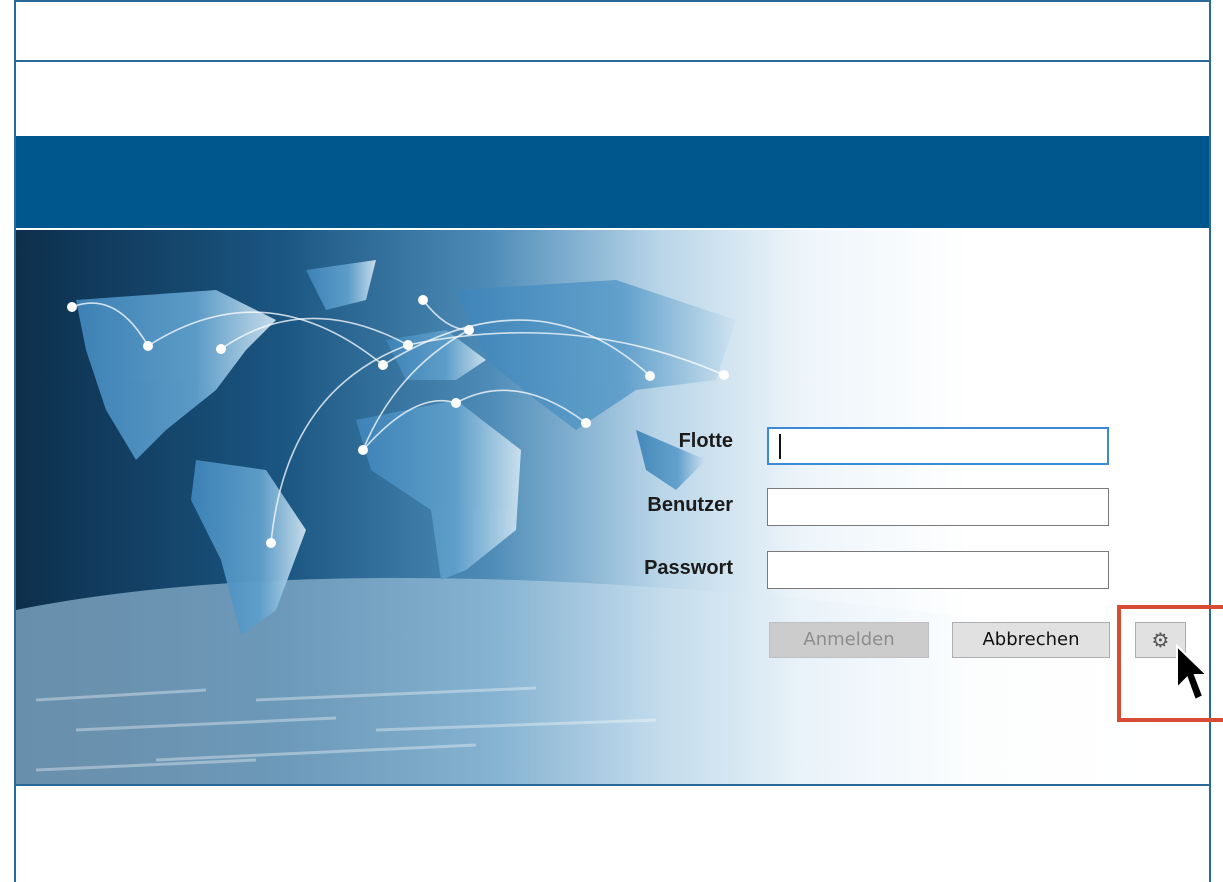  Describe the element at coordinates (688, 568) in the screenshot. I see `password-label: Passwort` at that location.